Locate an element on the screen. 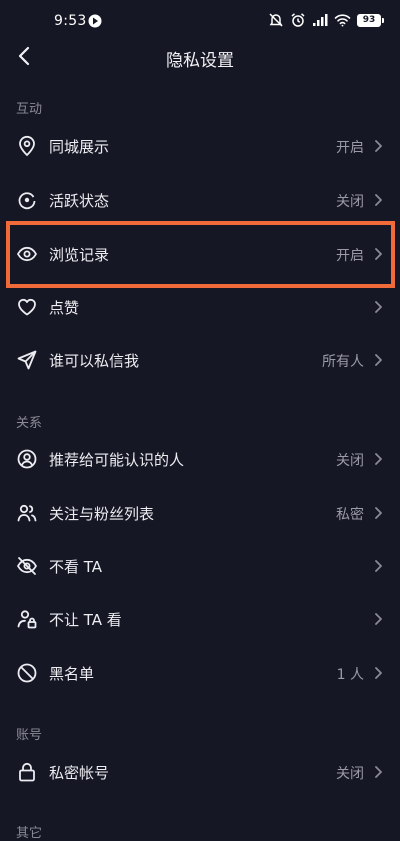 The width and height of the screenshot is (400, 841). row-label: 活跃状态 is located at coordinates (79, 201).